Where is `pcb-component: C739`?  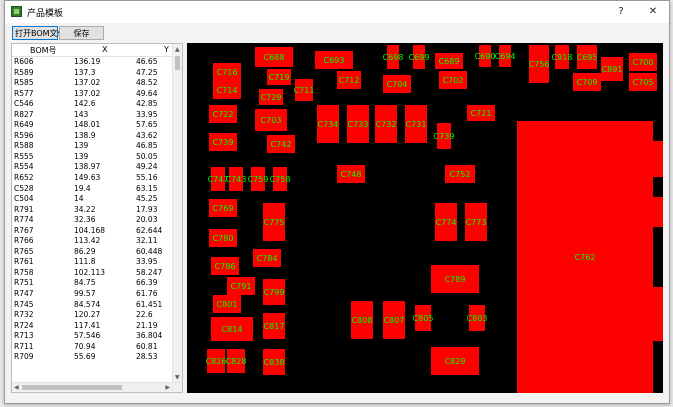
pcb-component: C739 is located at coordinates (444, 136).